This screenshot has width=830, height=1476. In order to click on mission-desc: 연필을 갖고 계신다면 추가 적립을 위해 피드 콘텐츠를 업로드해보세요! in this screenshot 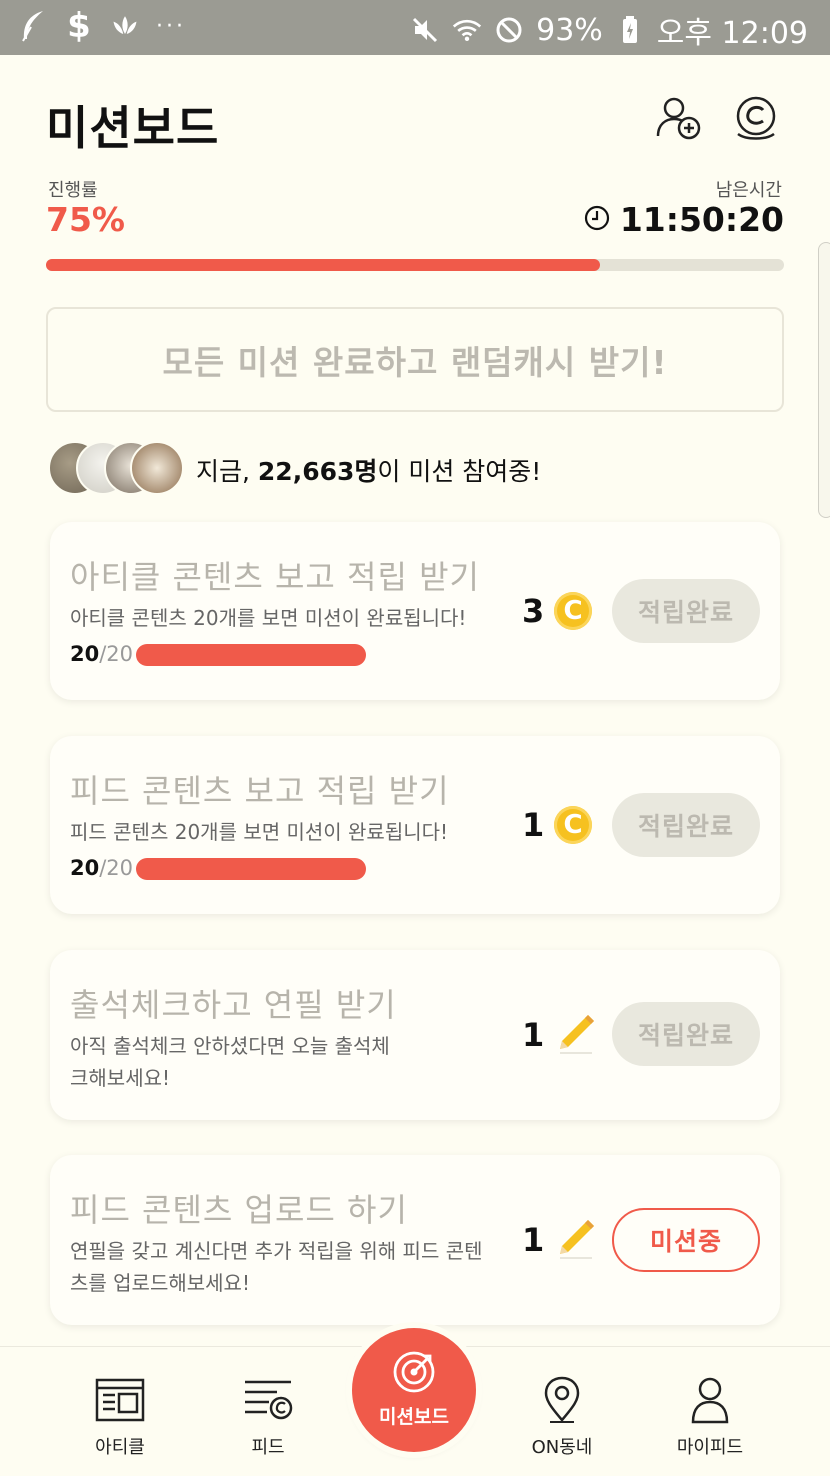, I will do `click(276, 1267)`.